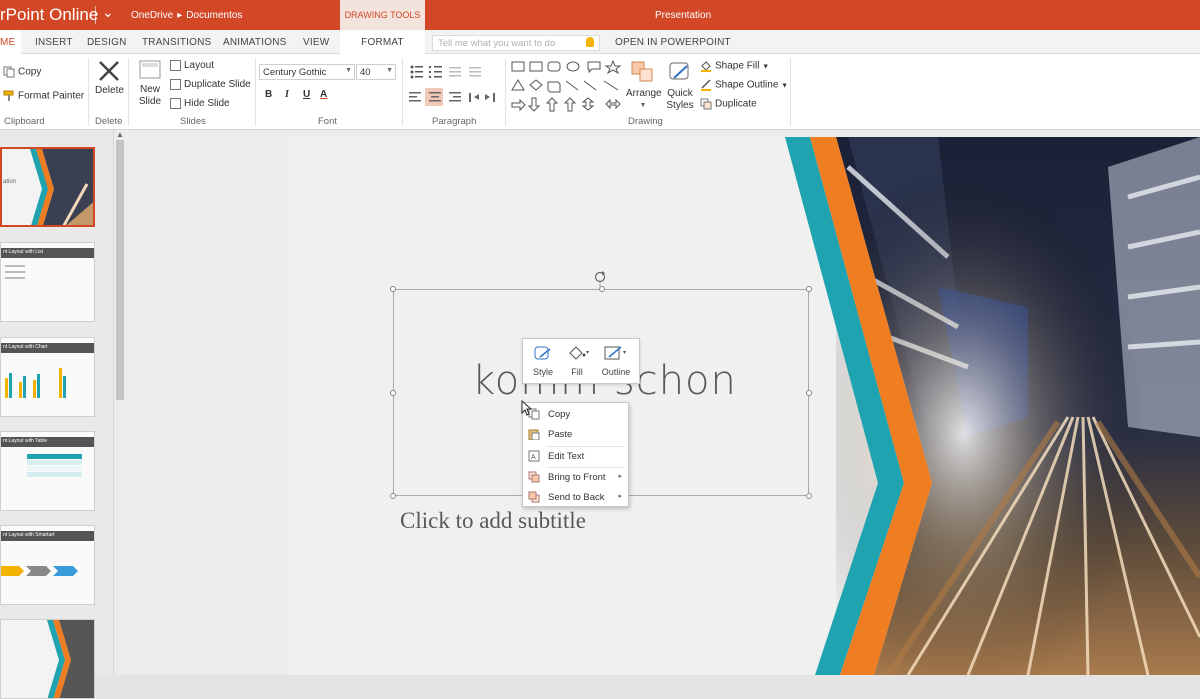  I want to click on rotate-handle-icon, so click(600, 280).